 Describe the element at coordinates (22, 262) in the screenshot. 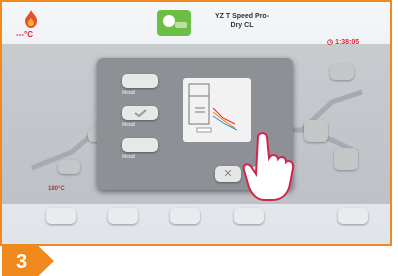

I see `step-number: 3` at that location.